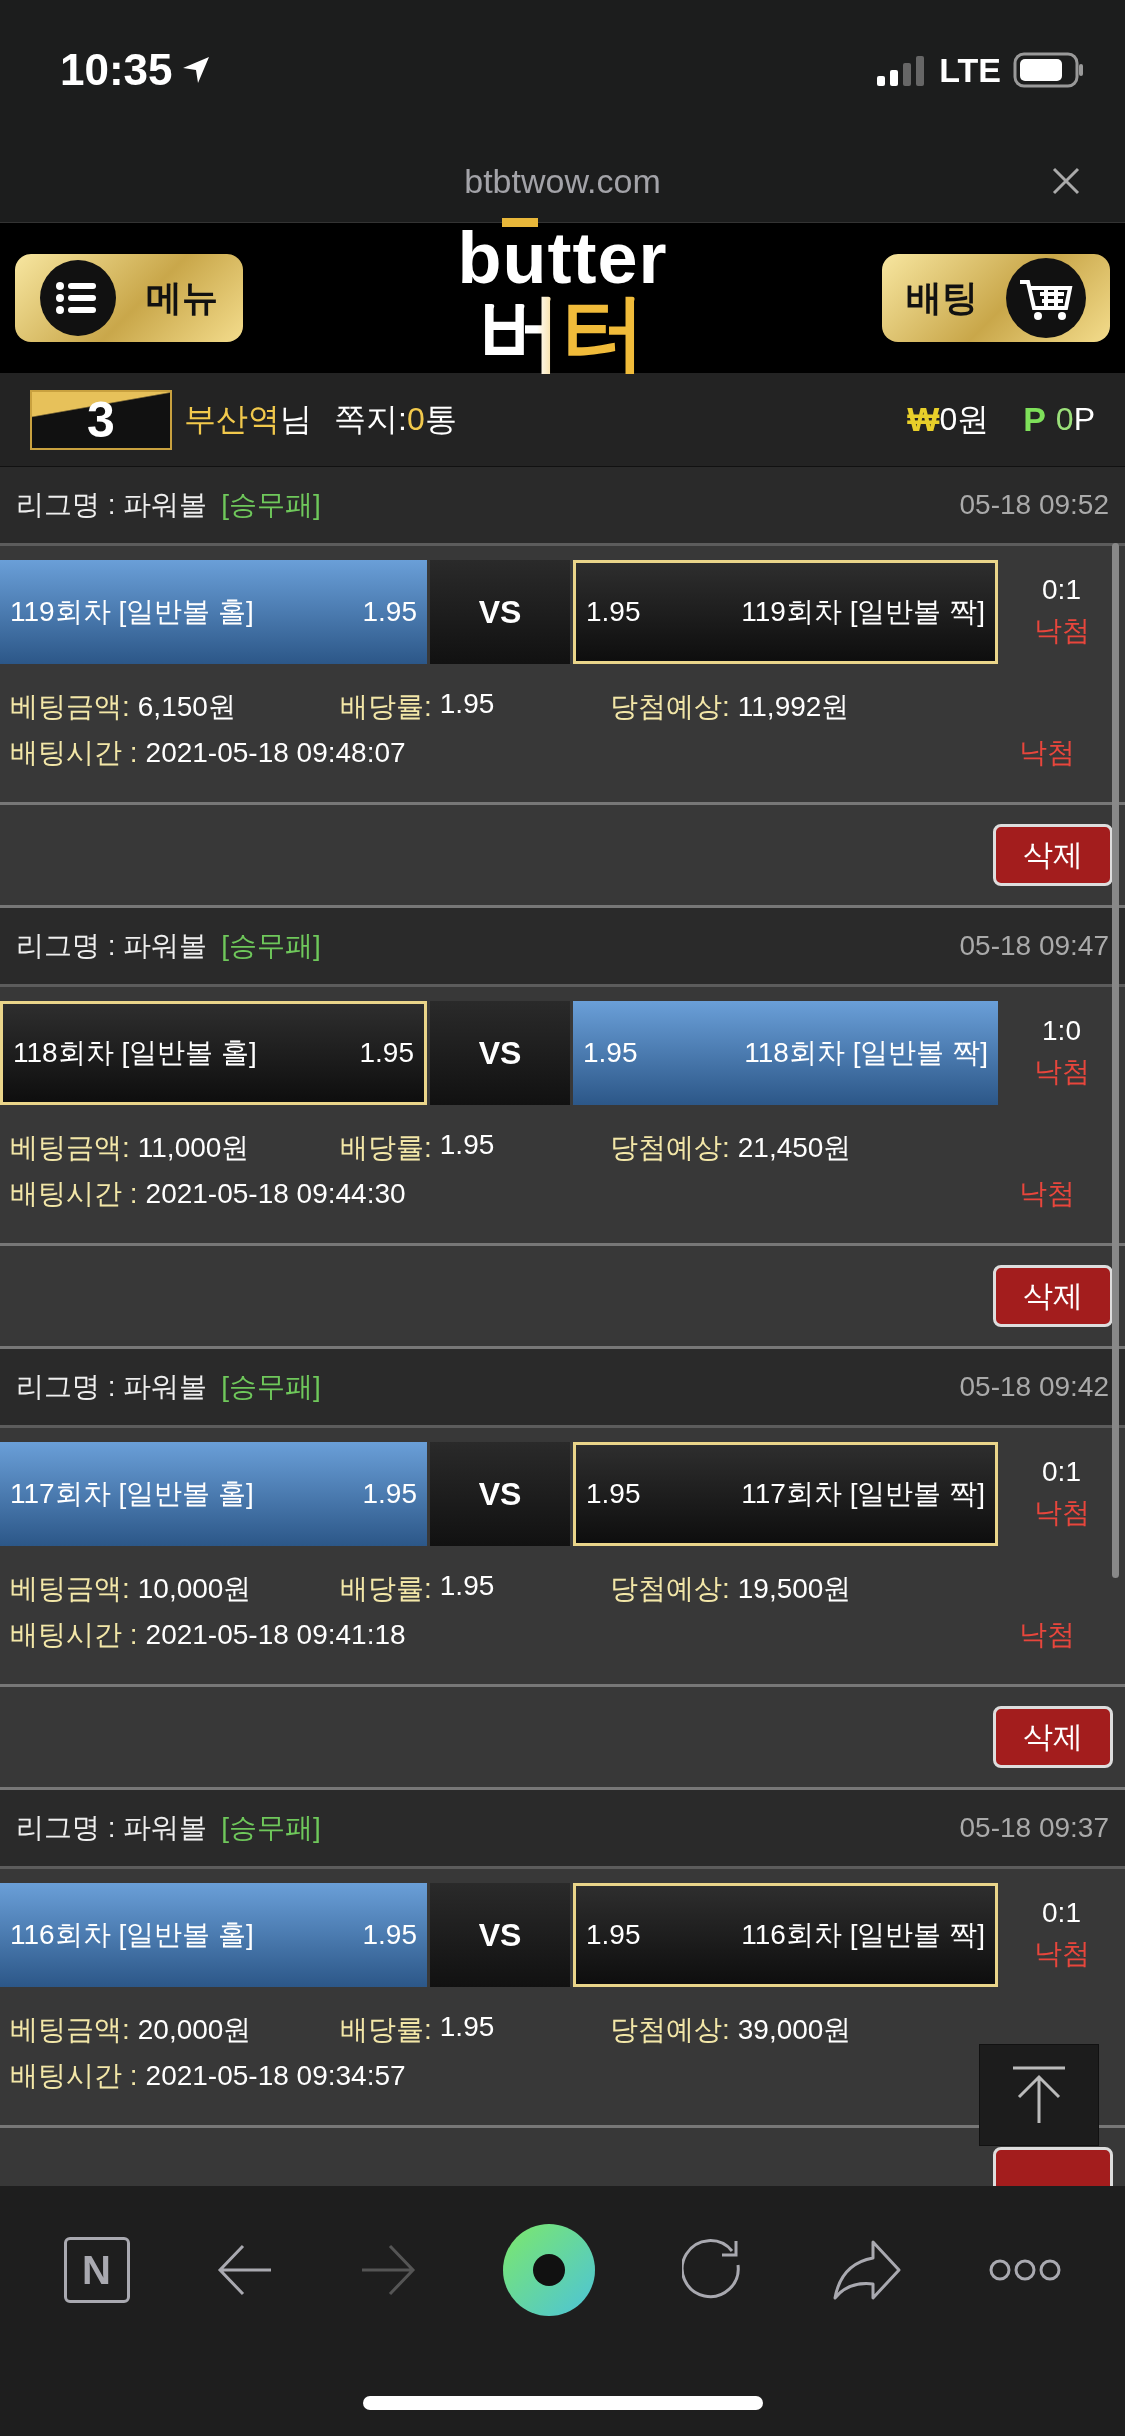 The width and height of the screenshot is (1125, 2436). I want to click on ring-icon, so click(548, 2270).